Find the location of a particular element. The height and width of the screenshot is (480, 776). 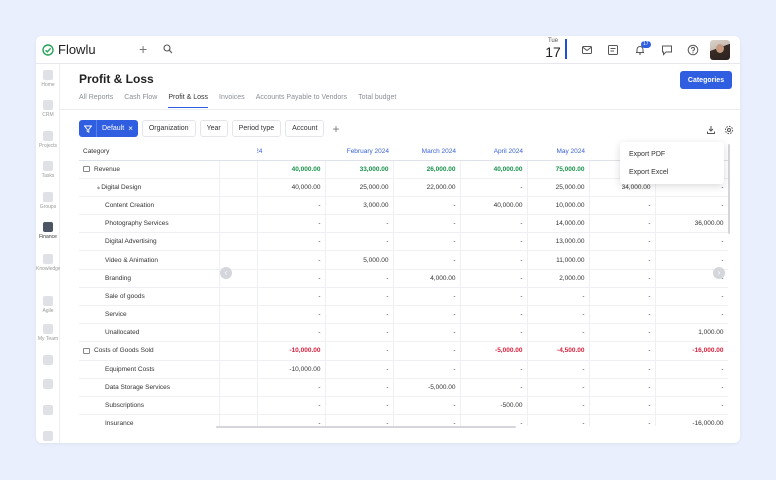

tab-total-budget: Total budget is located at coordinates (377, 101).